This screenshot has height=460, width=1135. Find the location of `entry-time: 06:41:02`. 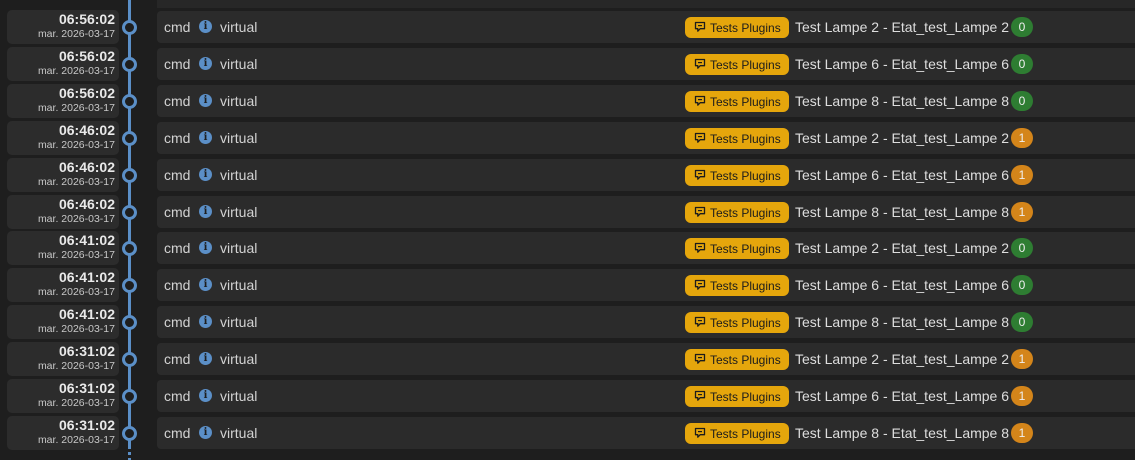

entry-time: 06:41:02 is located at coordinates (86, 314).